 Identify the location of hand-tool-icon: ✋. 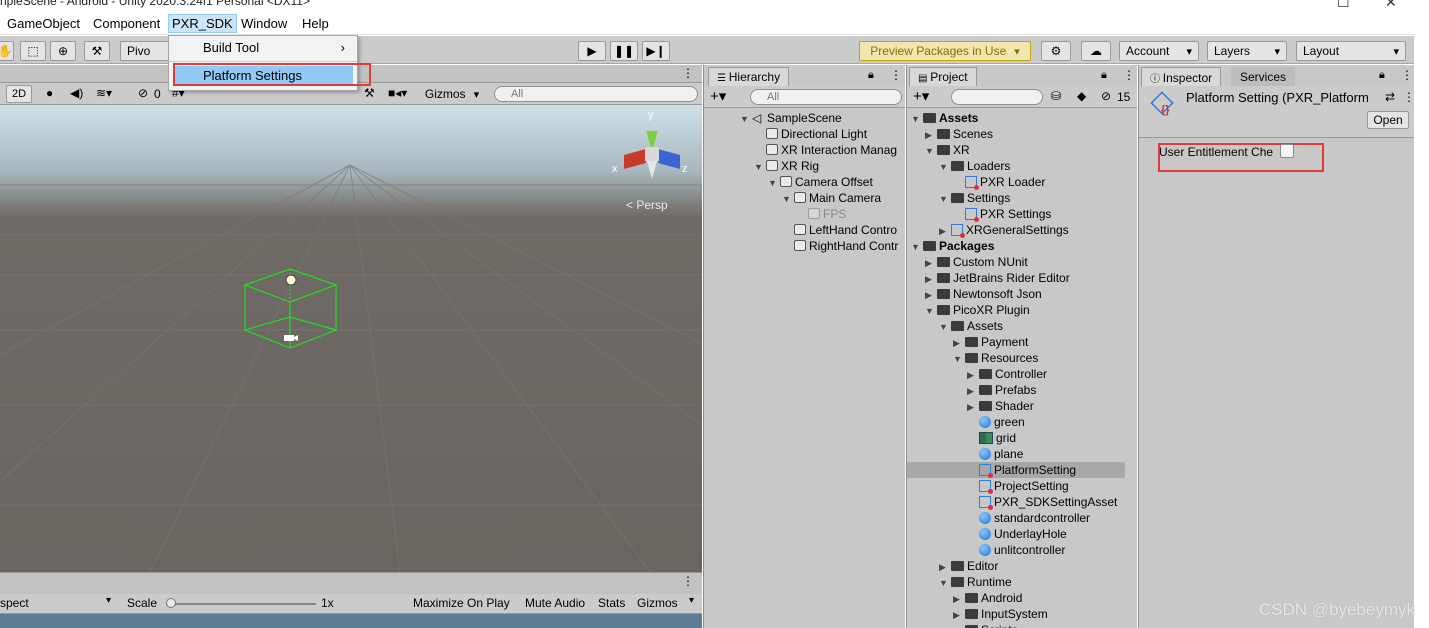
(7, 51).